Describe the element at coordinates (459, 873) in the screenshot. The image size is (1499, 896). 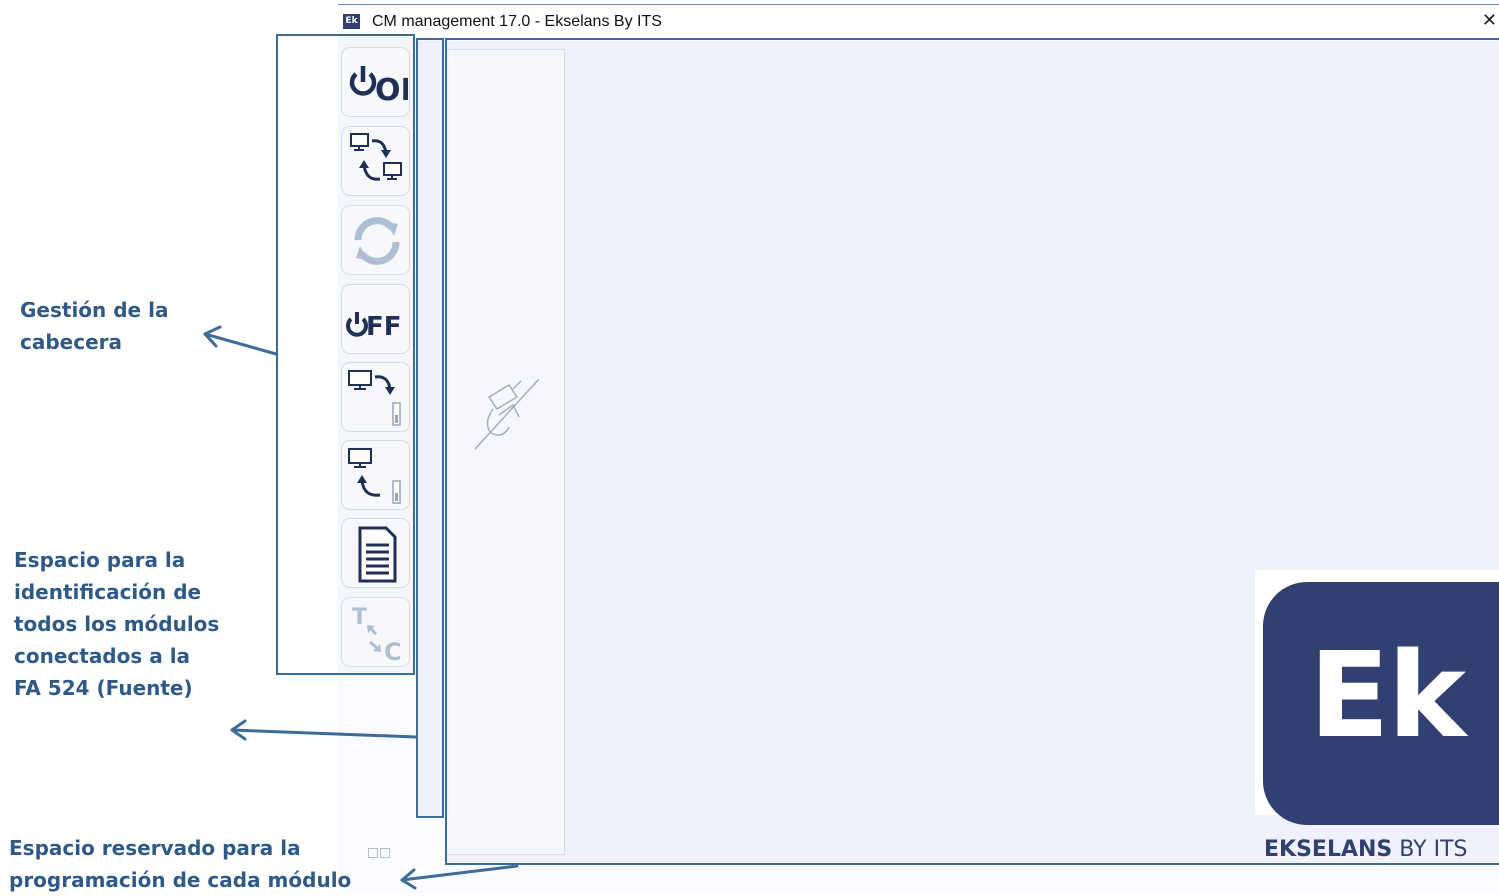
I see `arrow-module-programming` at that location.